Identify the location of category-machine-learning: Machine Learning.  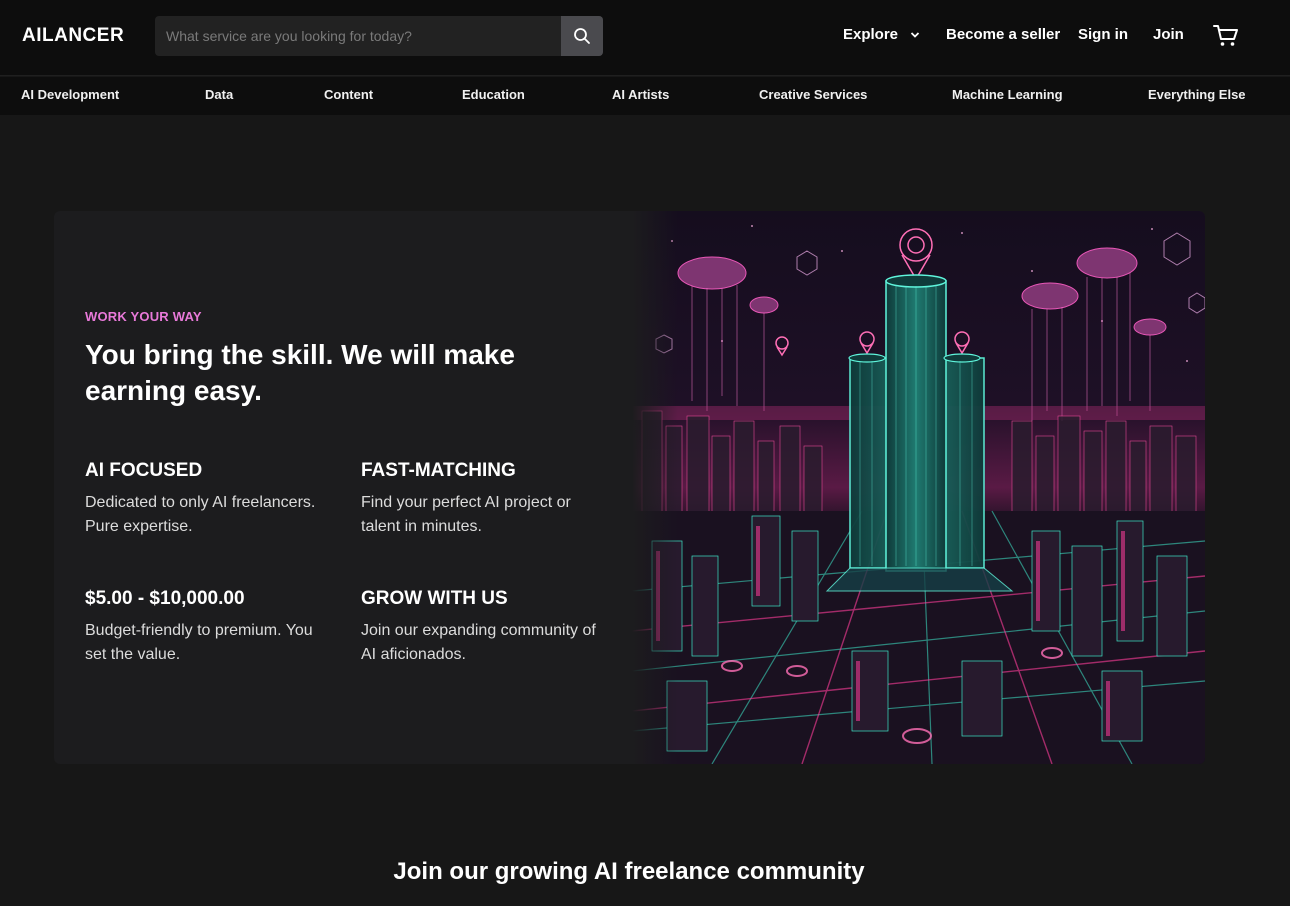
(1007, 94).